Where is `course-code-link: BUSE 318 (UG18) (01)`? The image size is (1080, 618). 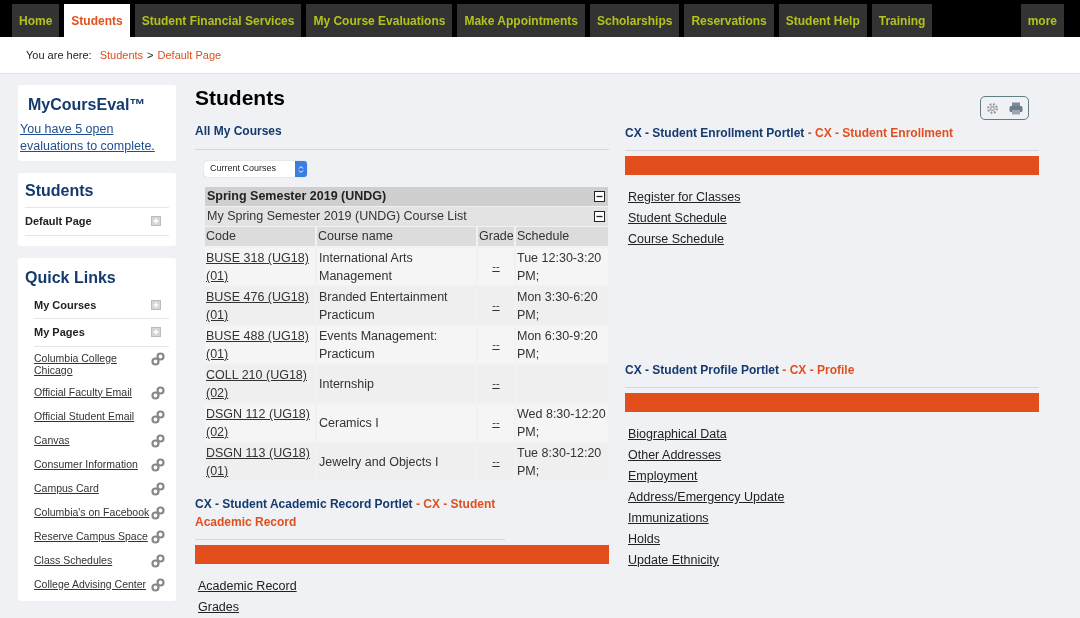 course-code-link: BUSE 318 (UG18) (01) is located at coordinates (260, 267).